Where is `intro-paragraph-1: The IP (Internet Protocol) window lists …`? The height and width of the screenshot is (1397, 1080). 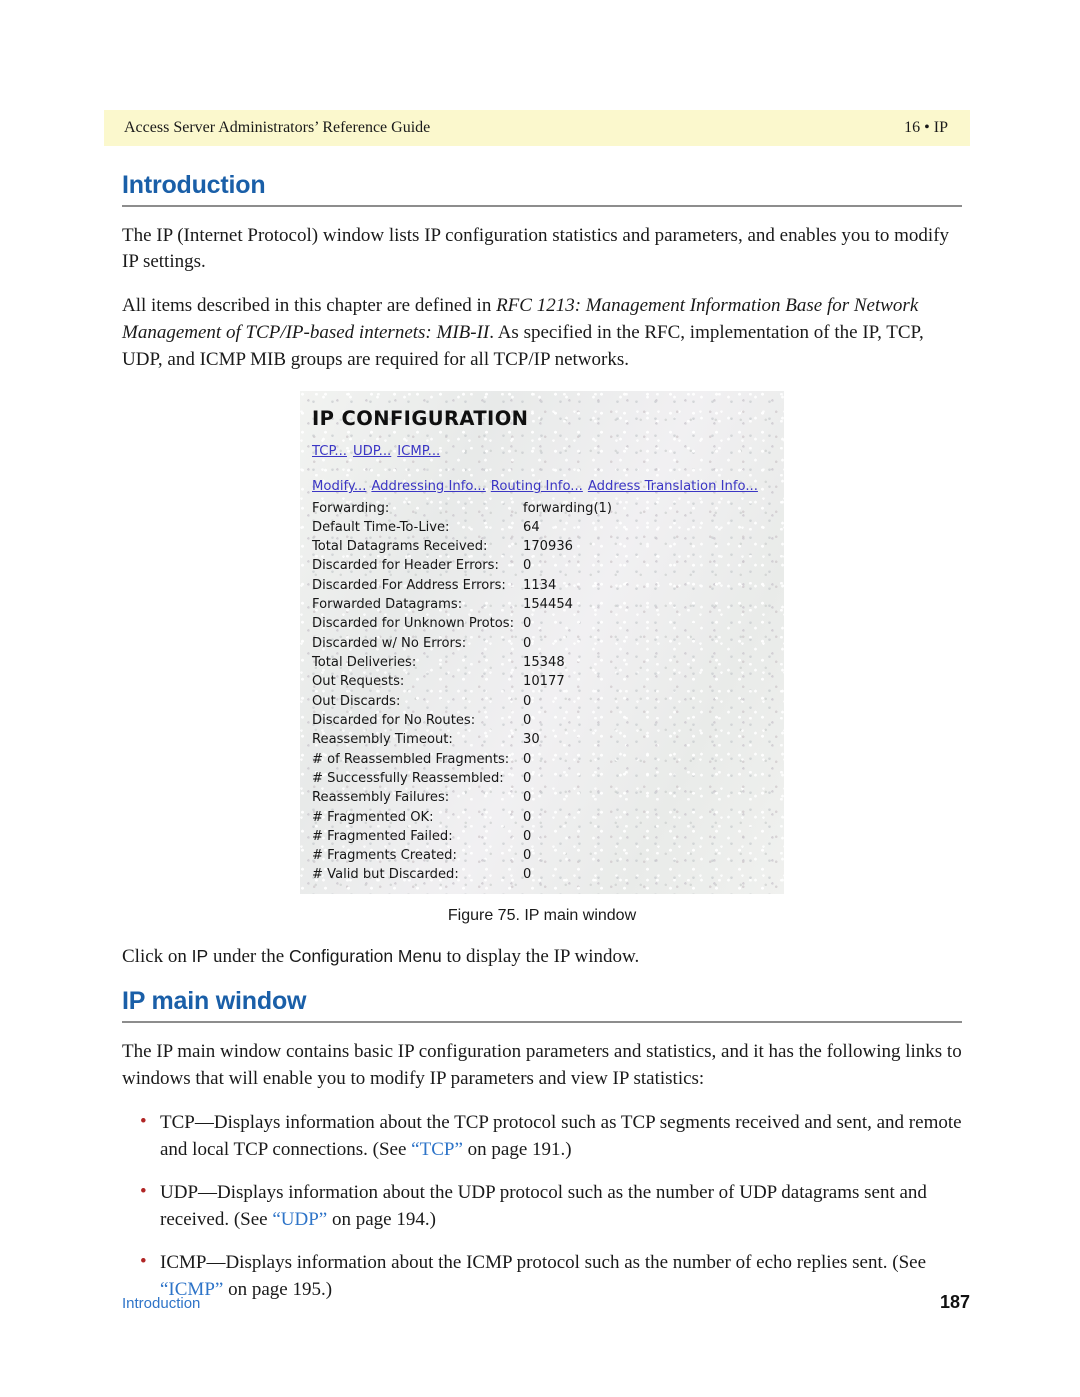 intro-paragraph-1: The IP (Internet Protocol) window lists … is located at coordinates (536, 248).